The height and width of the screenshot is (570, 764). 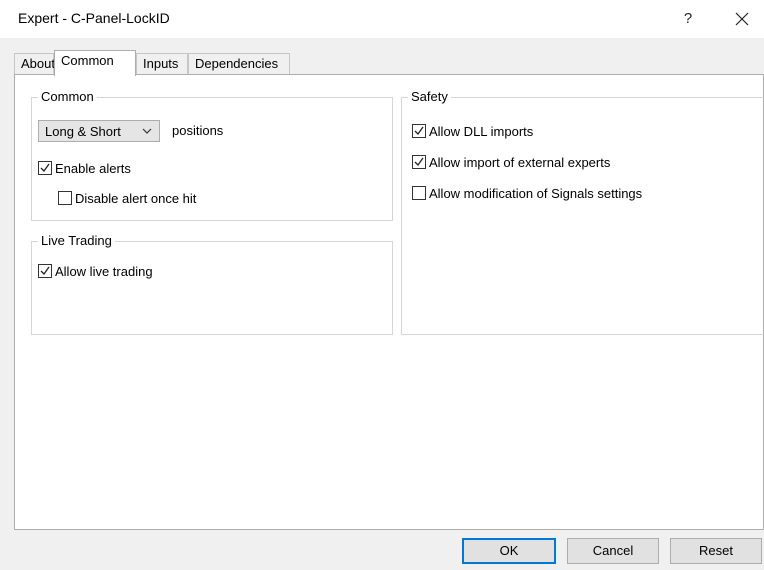 I want to click on allow-import-external-label: Allow import of external experts, so click(x=520, y=162).